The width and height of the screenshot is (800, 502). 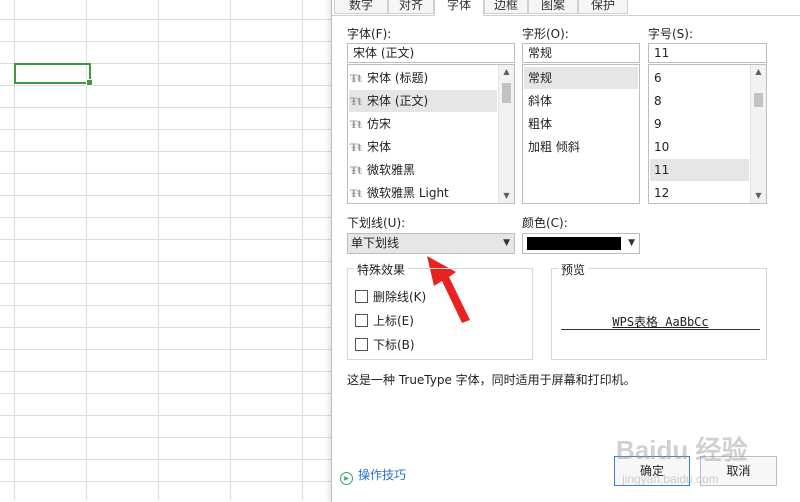 I want to click on preview-group: 预览 WPS表格 AaBbCc, so click(x=659, y=310).